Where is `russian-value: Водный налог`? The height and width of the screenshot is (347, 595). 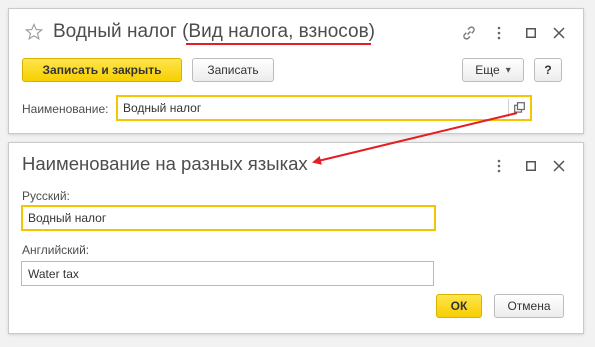 russian-value: Водный налог is located at coordinates (67, 218).